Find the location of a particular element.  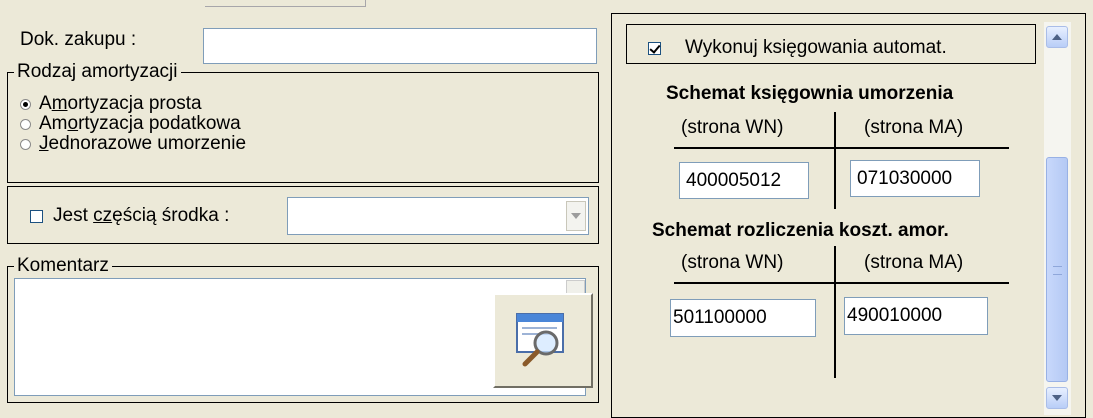

preview-button is located at coordinates (543, 340).